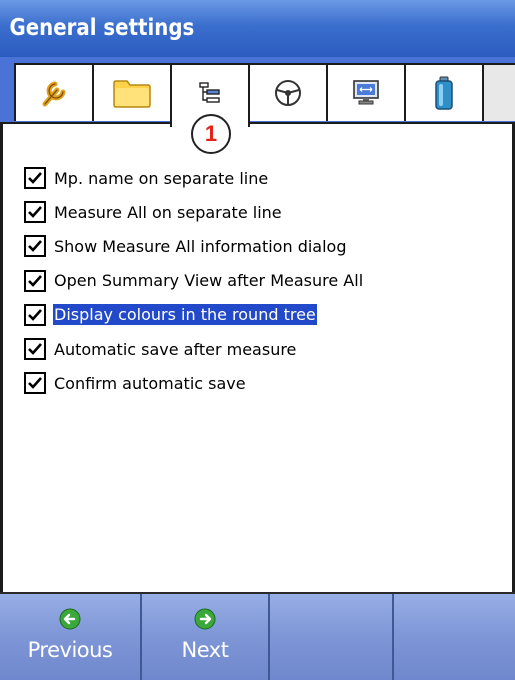 This screenshot has height=680, width=515. Describe the element at coordinates (150, 383) in the screenshot. I see `option-label: Confirm automatic save` at that location.